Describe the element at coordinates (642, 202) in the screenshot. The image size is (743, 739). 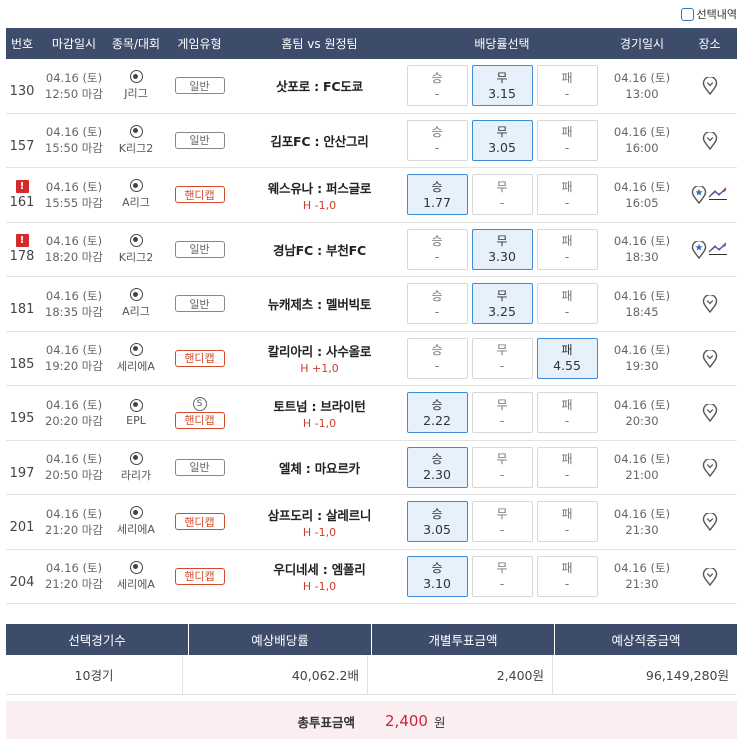
I see `match-time: 16:05` at that location.